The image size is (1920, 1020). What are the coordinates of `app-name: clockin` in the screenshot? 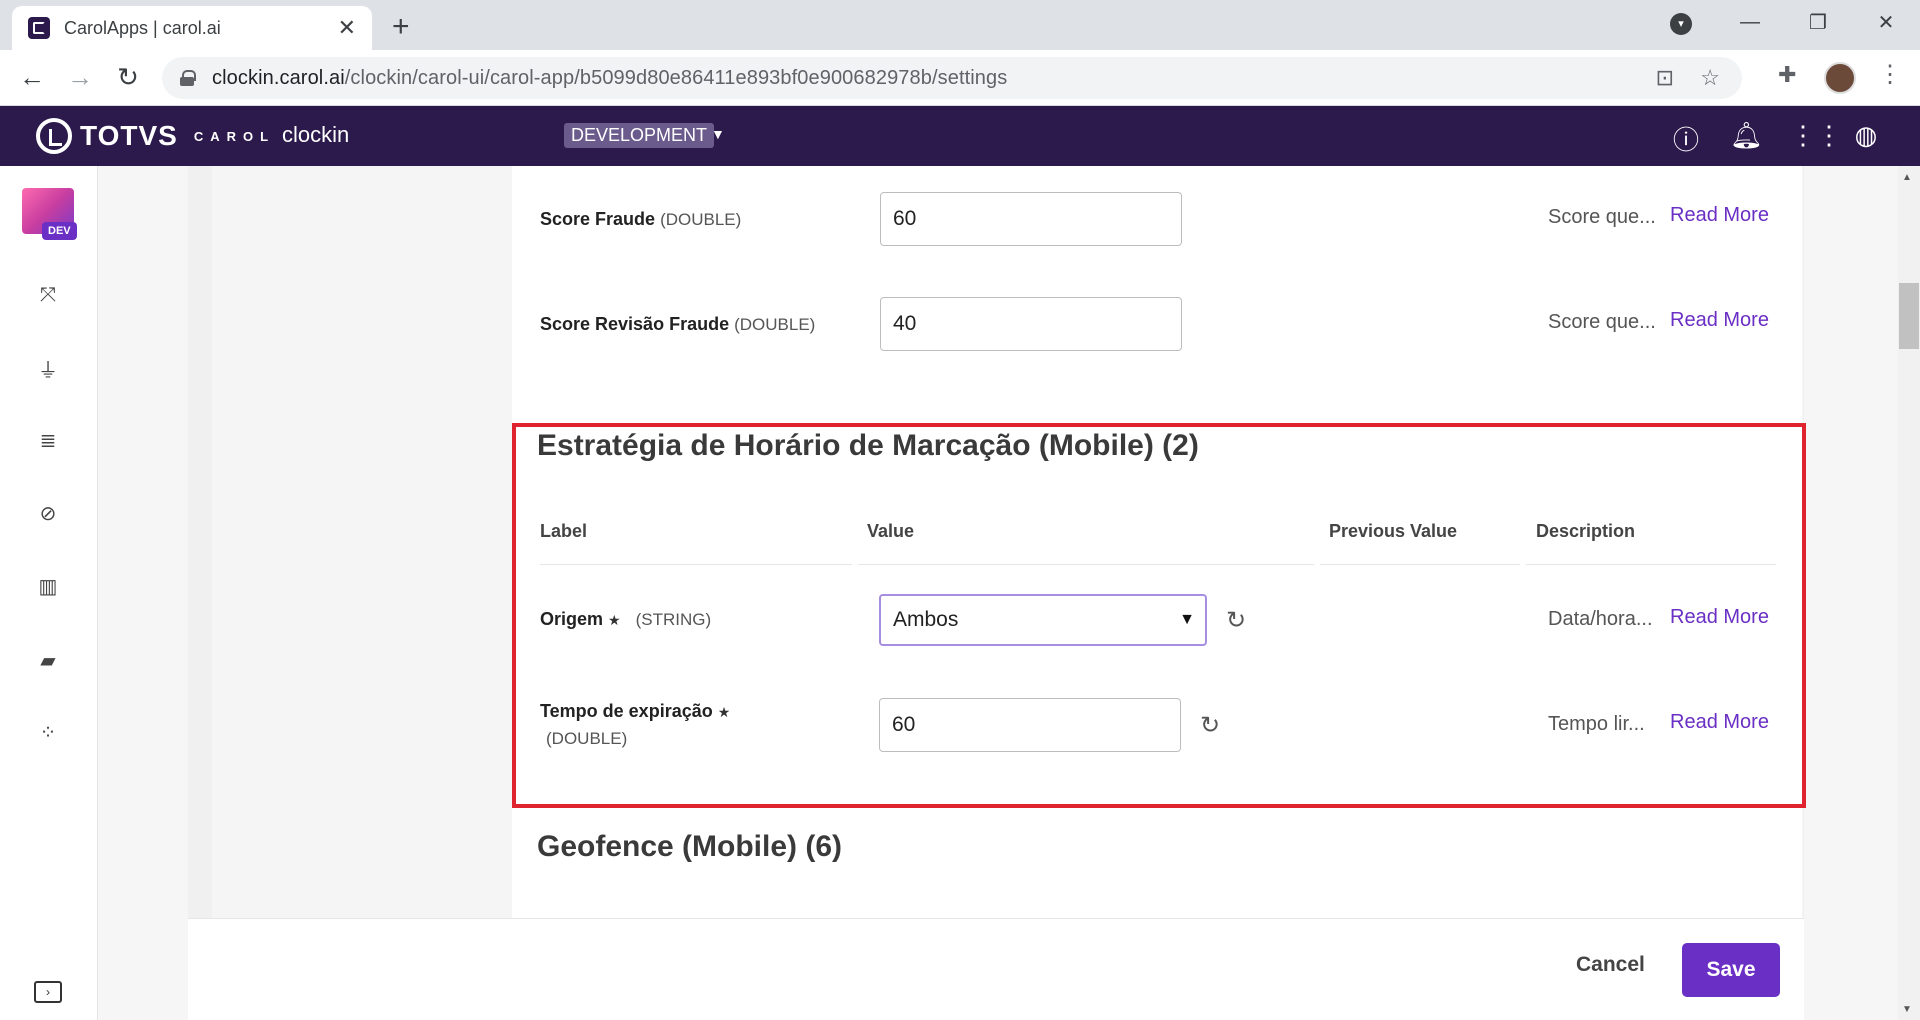 It's located at (316, 134).